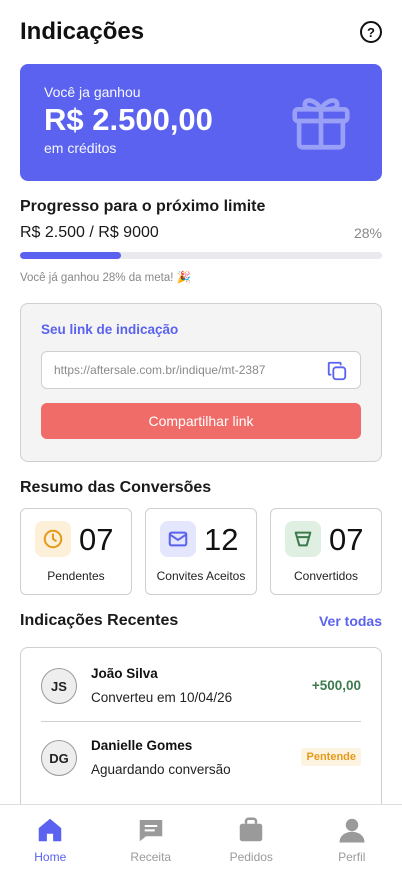 The height and width of the screenshot is (874, 402). I want to click on nav-item-receita: Receita, so click(151, 839).